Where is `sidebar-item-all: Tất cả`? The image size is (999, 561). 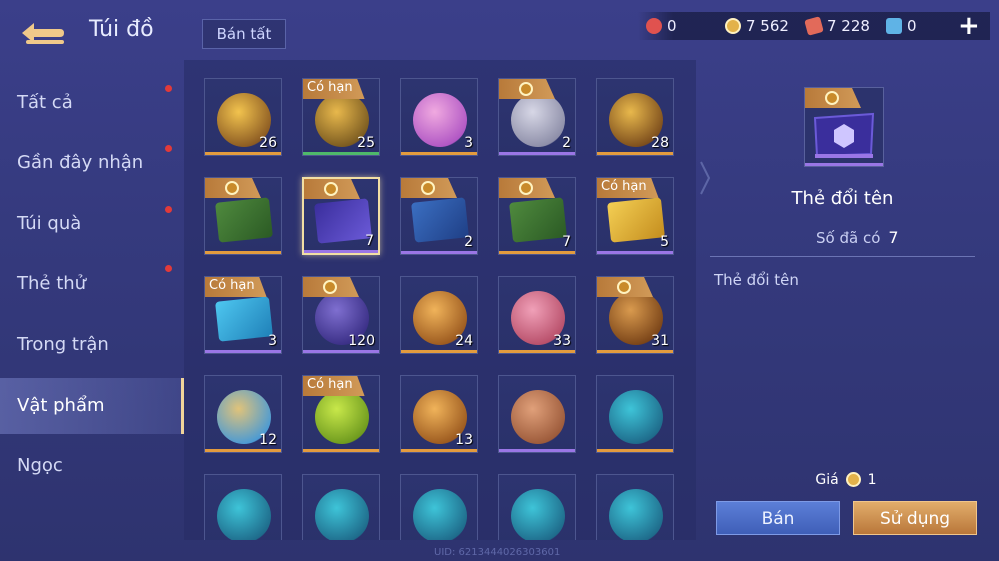 sidebar-item-all: Tất cả is located at coordinates (92, 103).